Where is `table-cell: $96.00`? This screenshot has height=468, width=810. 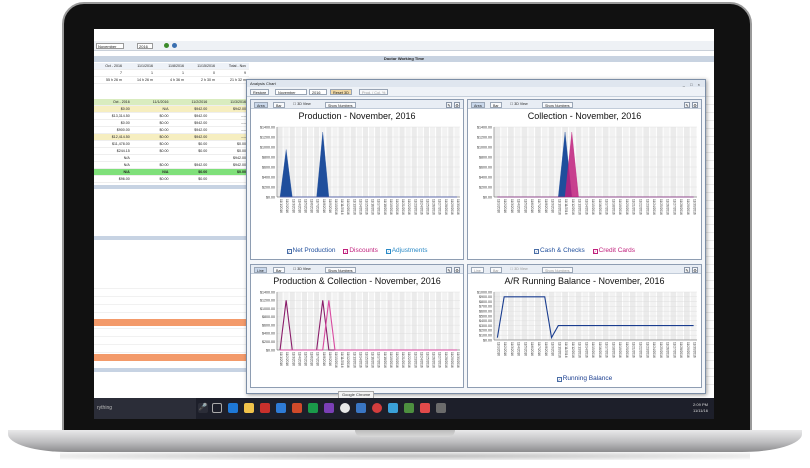 table-cell: $96.00 is located at coordinates (113, 179).